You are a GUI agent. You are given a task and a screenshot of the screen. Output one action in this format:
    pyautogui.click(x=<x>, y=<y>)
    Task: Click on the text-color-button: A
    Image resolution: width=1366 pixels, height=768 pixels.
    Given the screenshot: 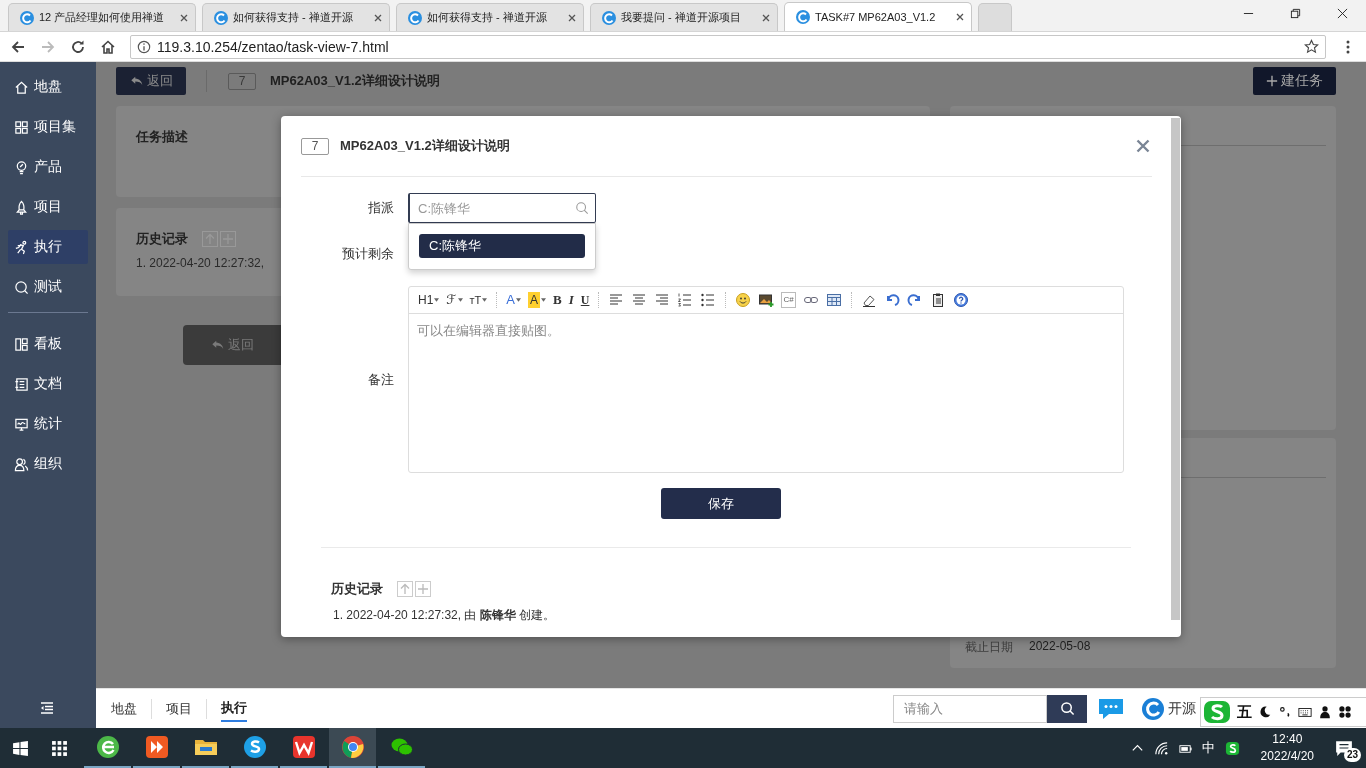 What is the action you would take?
    pyautogui.click(x=513, y=300)
    